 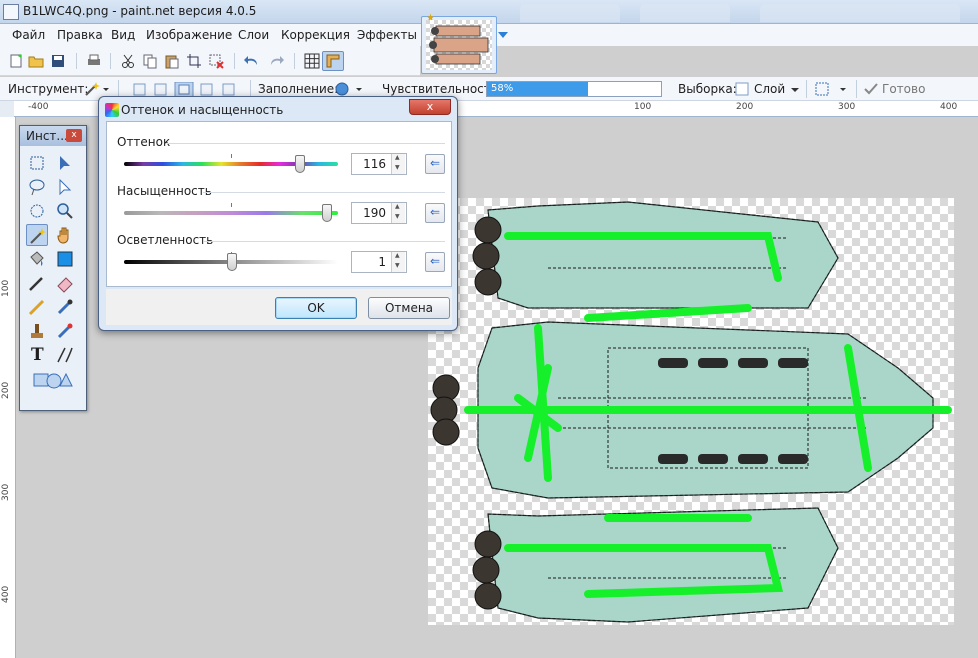 What do you see at coordinates (172, 61) in the screenshot?
I see `paste-icon` at bounding box center [172, 61].